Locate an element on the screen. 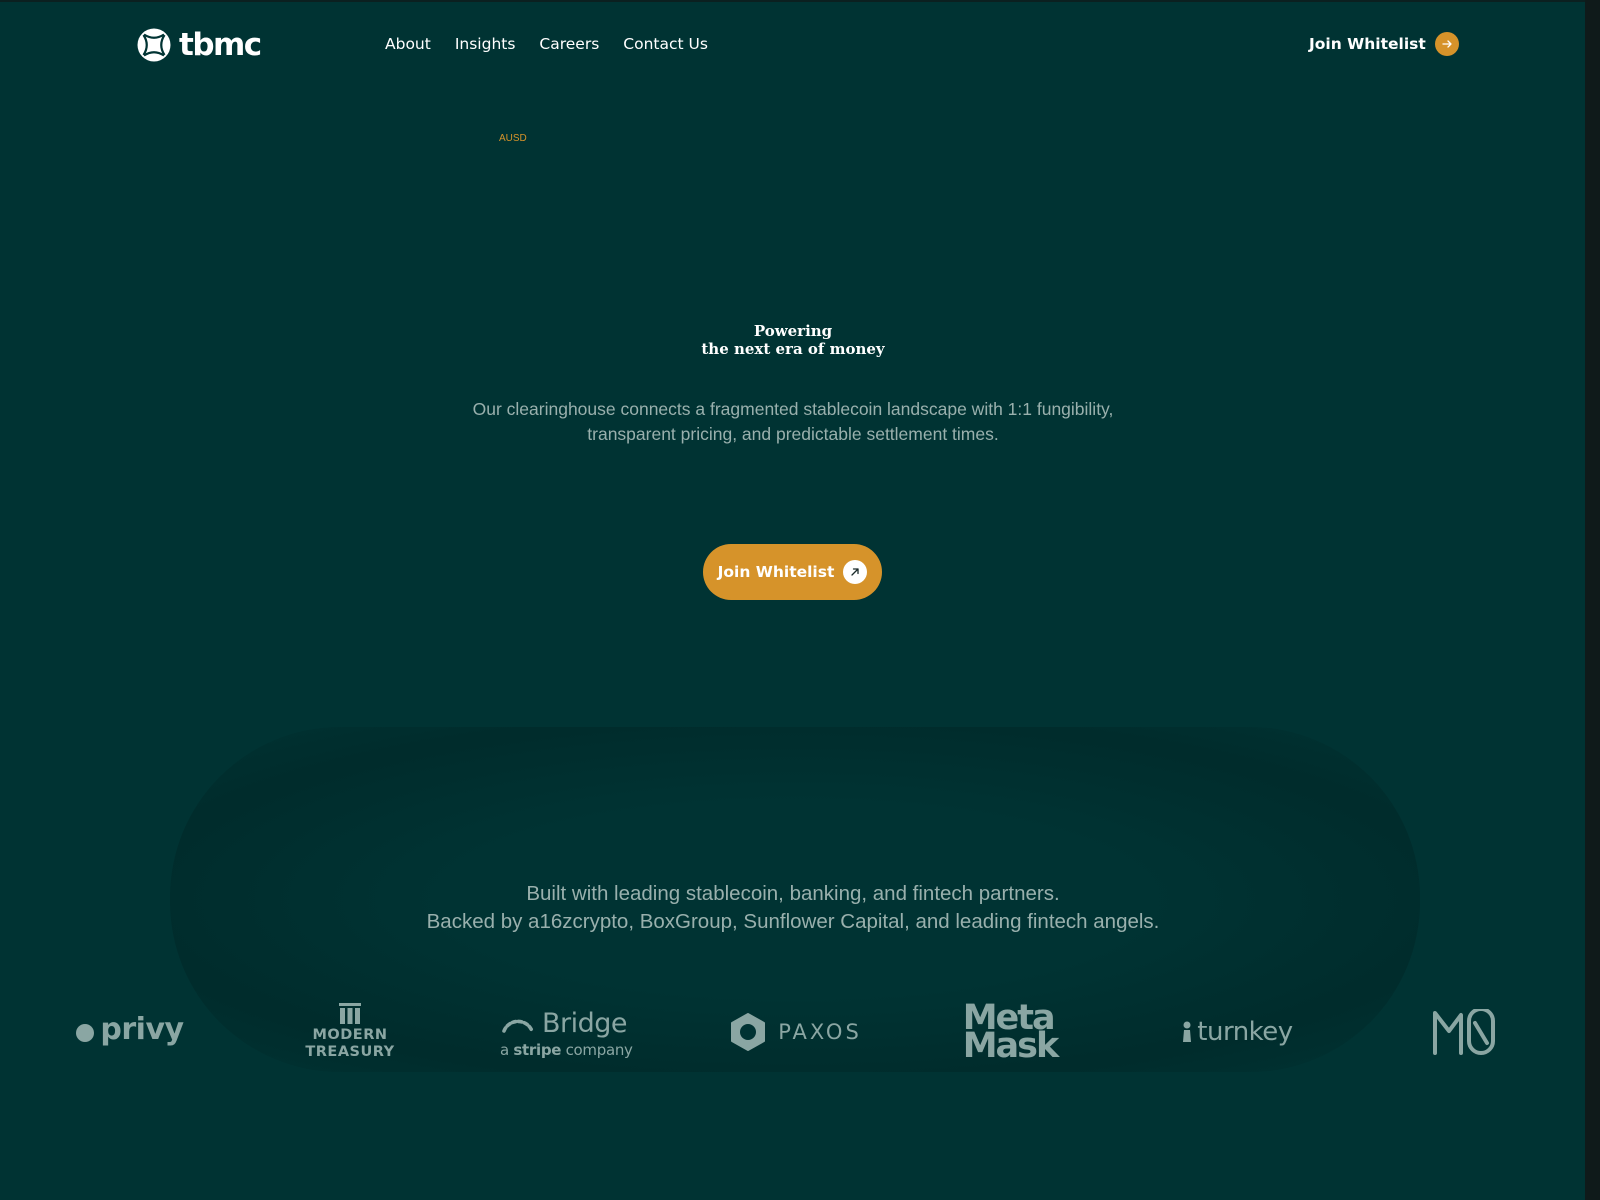 Image resolution: width=1600 pixels, height=1200 pixels. hero-title: Powering the next era of money is located at coordinates (793, 340).